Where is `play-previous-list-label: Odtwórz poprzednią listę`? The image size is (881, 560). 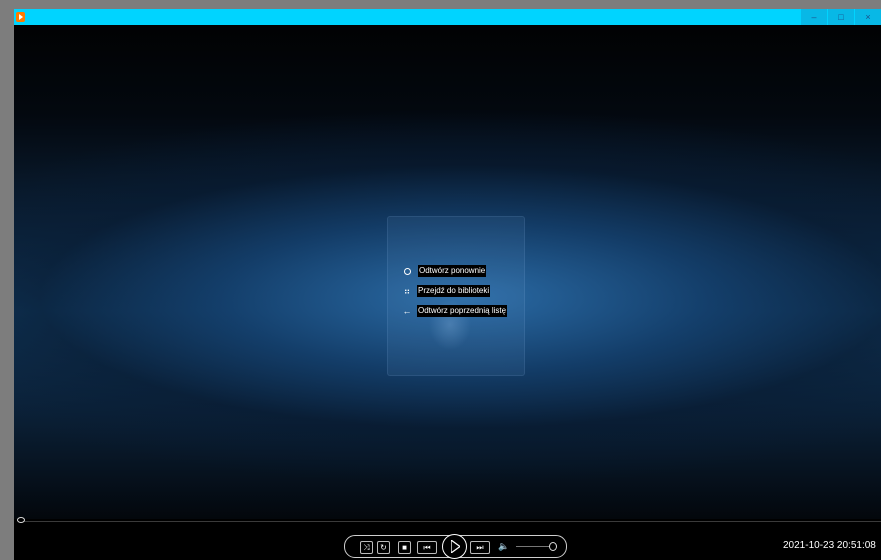
play-previous-list-label: Odtwórz poprzednią listę is located at coordinates (462, 311).